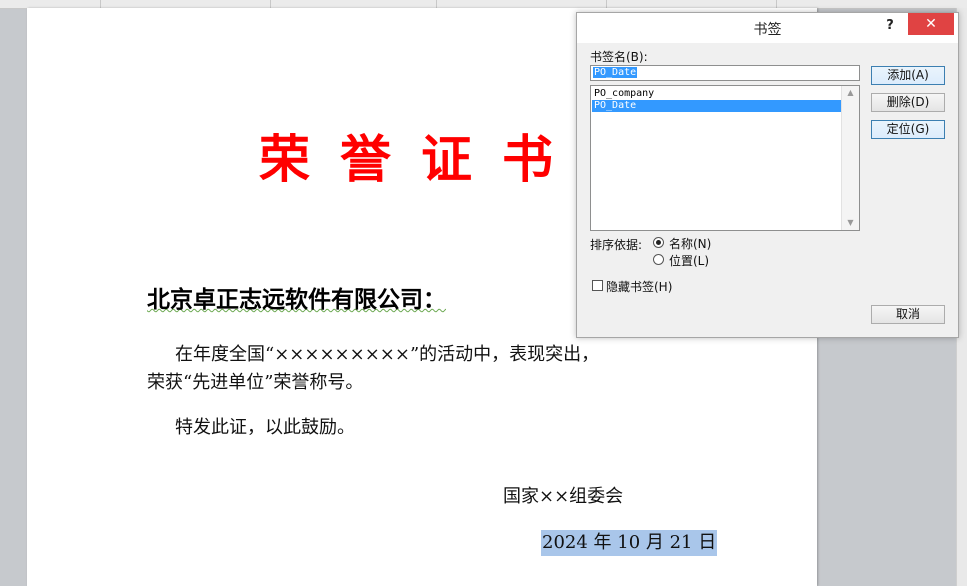  Describe the element at coordinates (850, 93) in the screenshot. I see `scroll-up-arrow-icon: ▲` at that location.